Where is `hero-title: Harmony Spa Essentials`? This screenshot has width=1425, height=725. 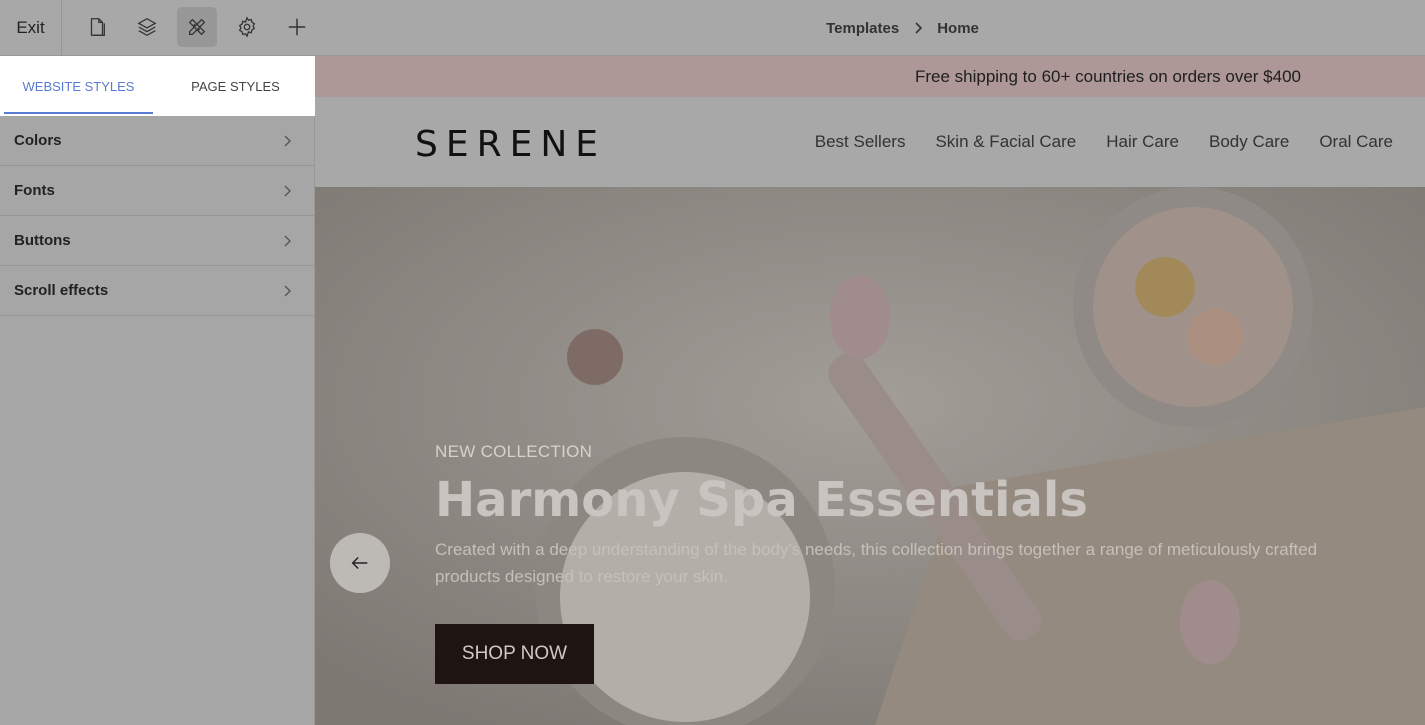
hero-title: Harmony Spa Essentials is located at coordinates (761, 500).